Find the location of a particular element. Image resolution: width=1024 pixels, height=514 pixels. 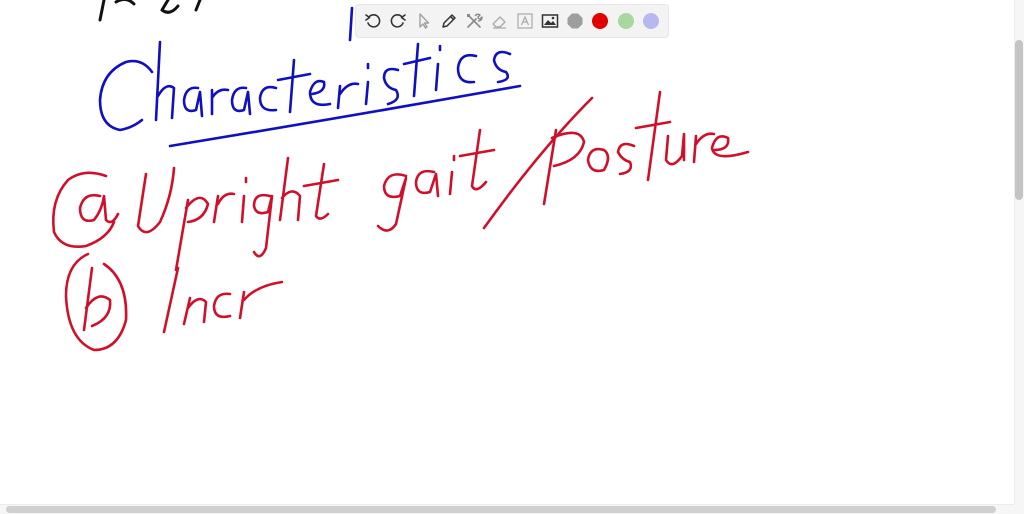

vertical-scrollbar is located at coordinates (1019, 252).